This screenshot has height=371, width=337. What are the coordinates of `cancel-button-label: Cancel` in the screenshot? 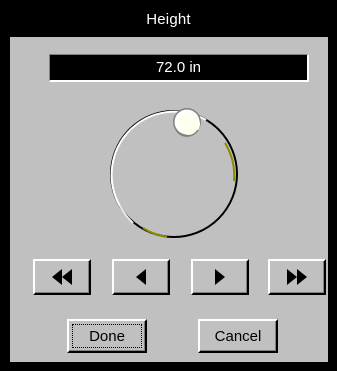 It's located at (238, 336).